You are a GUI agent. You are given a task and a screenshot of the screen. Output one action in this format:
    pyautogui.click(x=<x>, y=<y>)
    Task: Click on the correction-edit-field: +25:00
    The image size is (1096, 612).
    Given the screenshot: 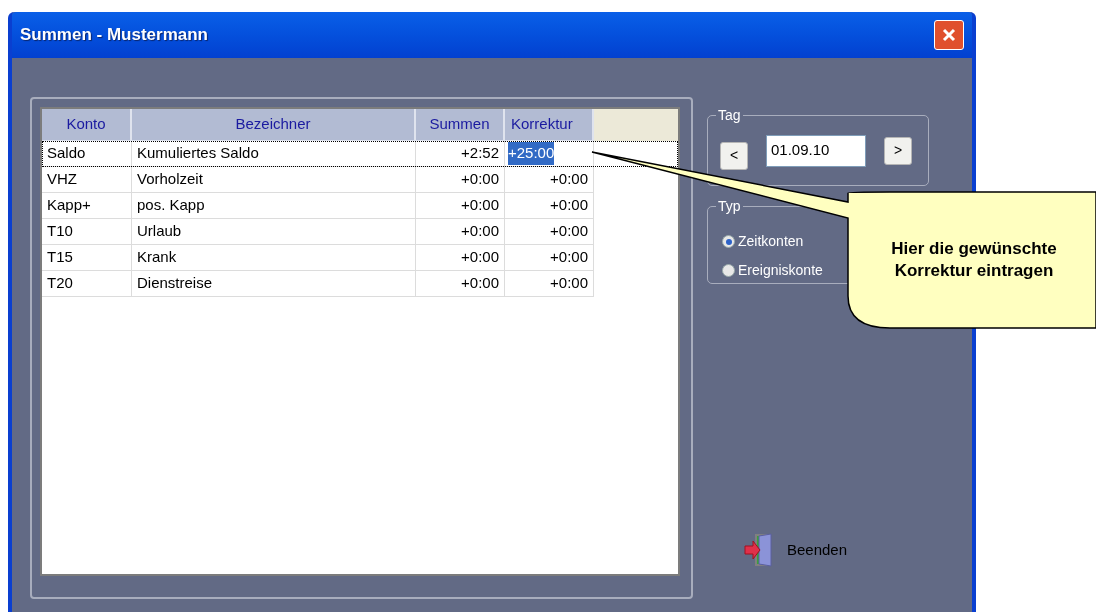 What is the action you would take?
    pyautogui.click(x=549, y=154)
    